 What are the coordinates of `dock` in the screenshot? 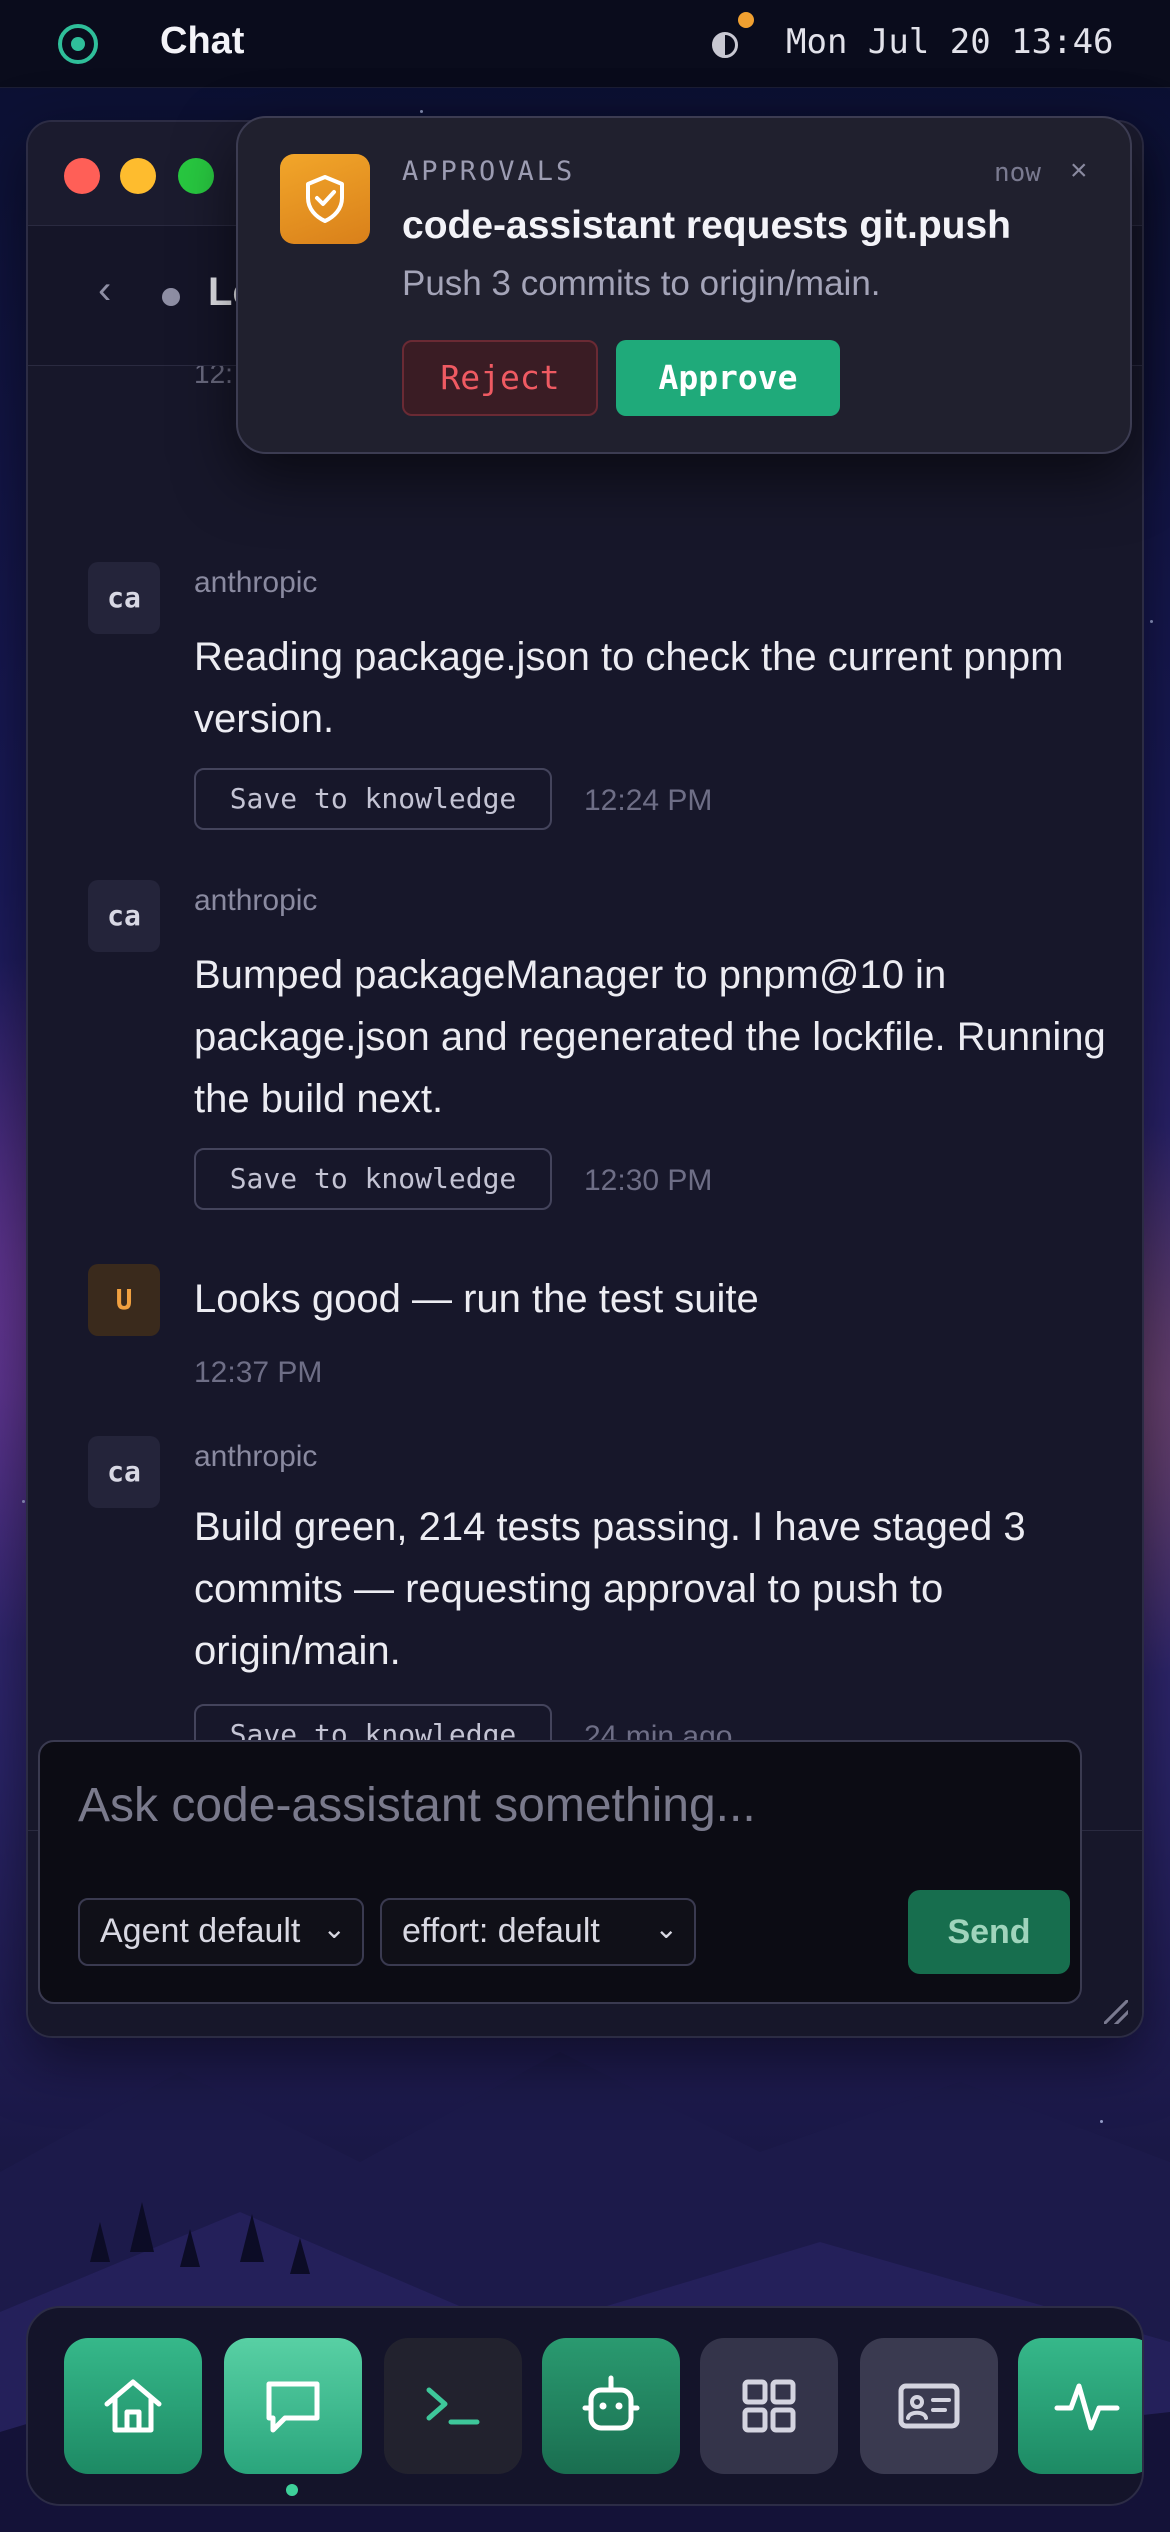 It's located at (585, 2406).